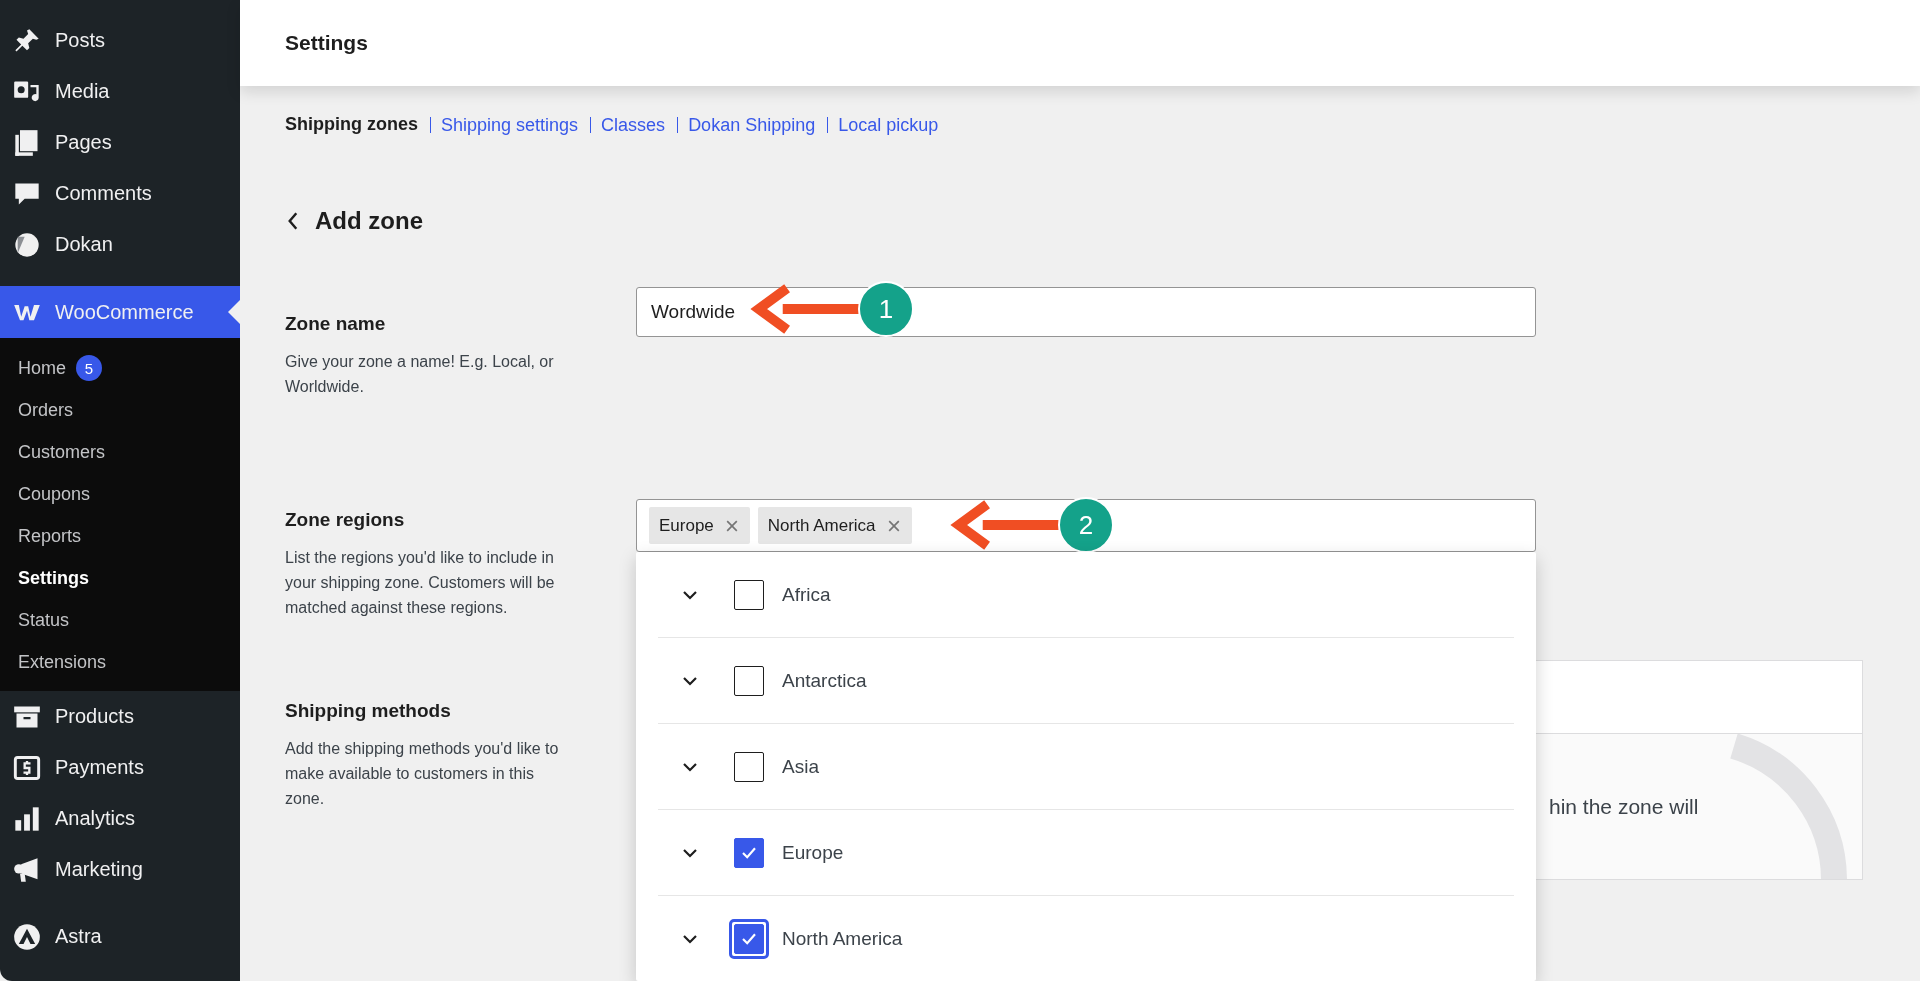 This screenshot has width=1920, height=981. Describe the element at coordinates (422, 774) in the screenshot. I see `field-description: Add the shipping methods you'd like to make available to customers in this zone.` at that location.